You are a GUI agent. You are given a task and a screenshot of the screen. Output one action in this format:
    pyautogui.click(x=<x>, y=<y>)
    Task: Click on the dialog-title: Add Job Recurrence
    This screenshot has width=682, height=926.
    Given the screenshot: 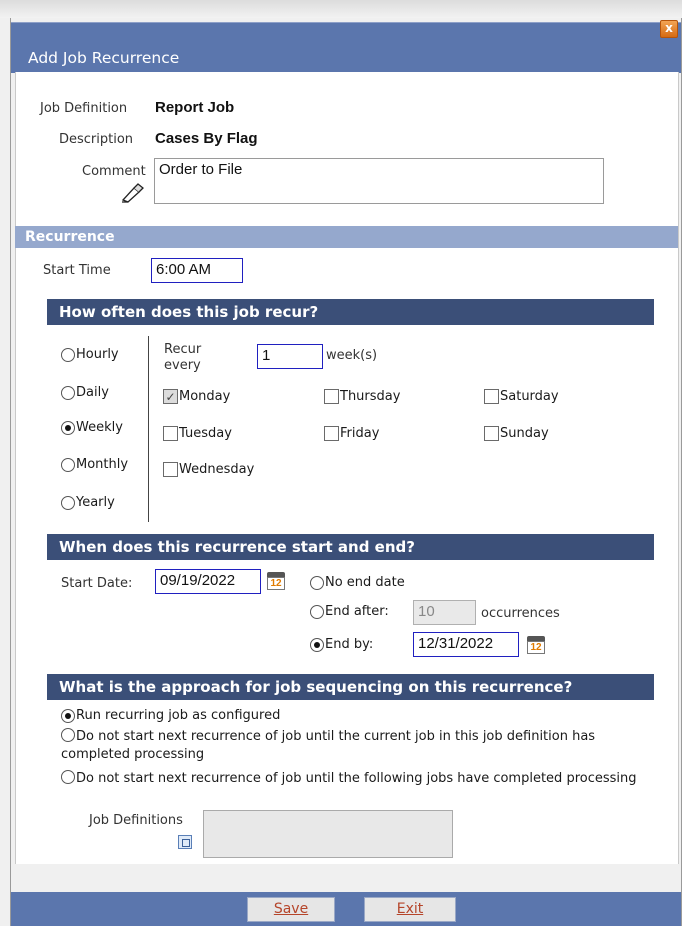 What is the action you would take?
    pyautogui.click(x=104, y=58)
    